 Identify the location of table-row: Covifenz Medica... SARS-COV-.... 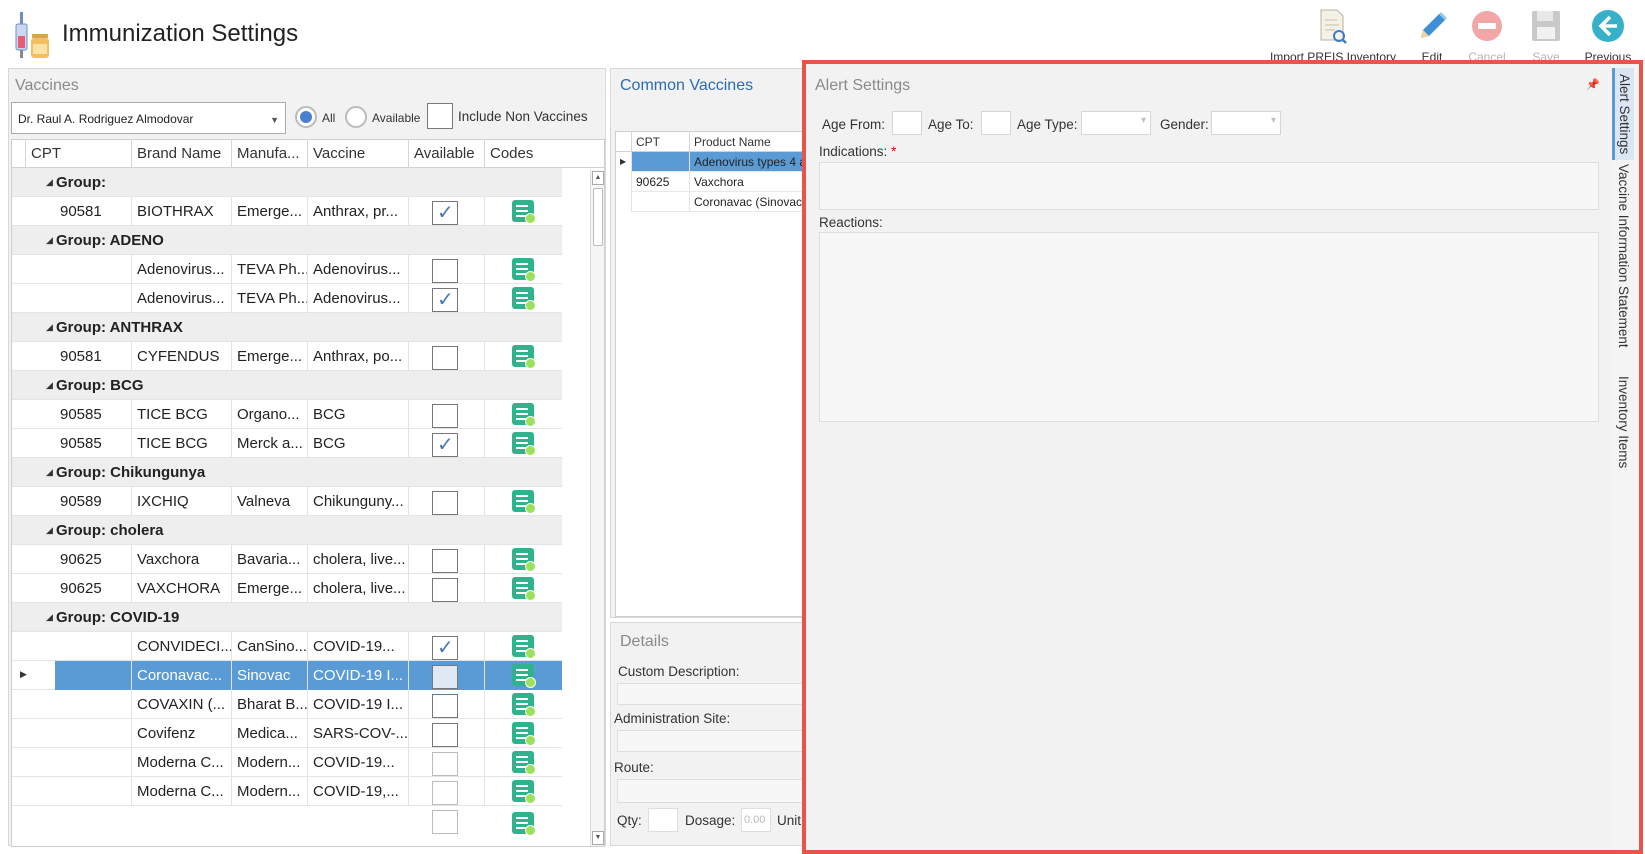
(287, 733).